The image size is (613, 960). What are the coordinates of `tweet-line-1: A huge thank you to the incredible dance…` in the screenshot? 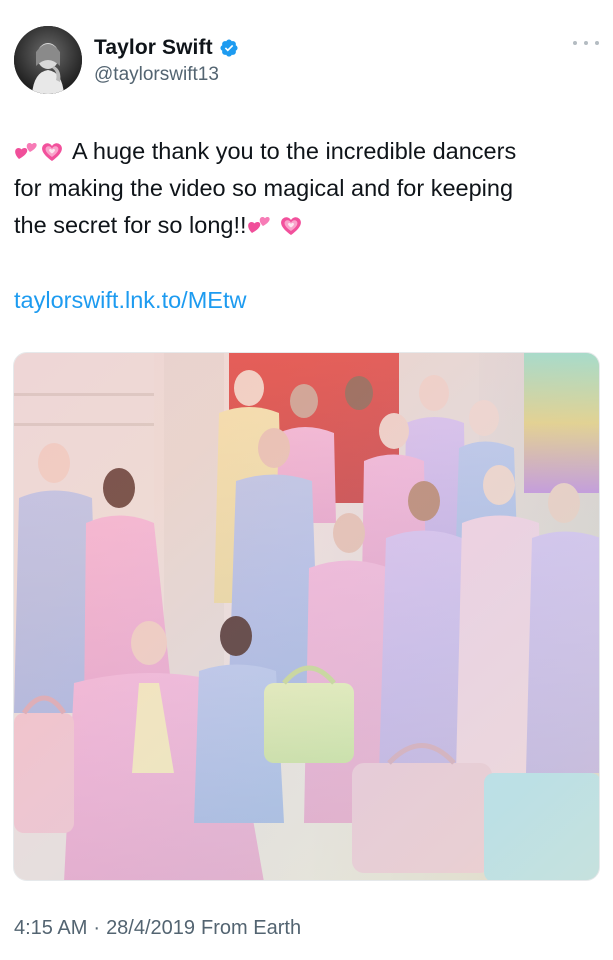 It's located at (306, 151).